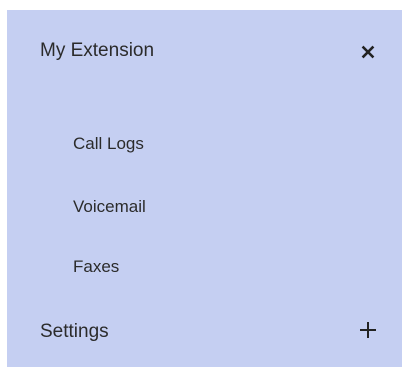 The image size is (409, 371). I want to click on menu-item-faxes: Faxes, so click(204, 267).